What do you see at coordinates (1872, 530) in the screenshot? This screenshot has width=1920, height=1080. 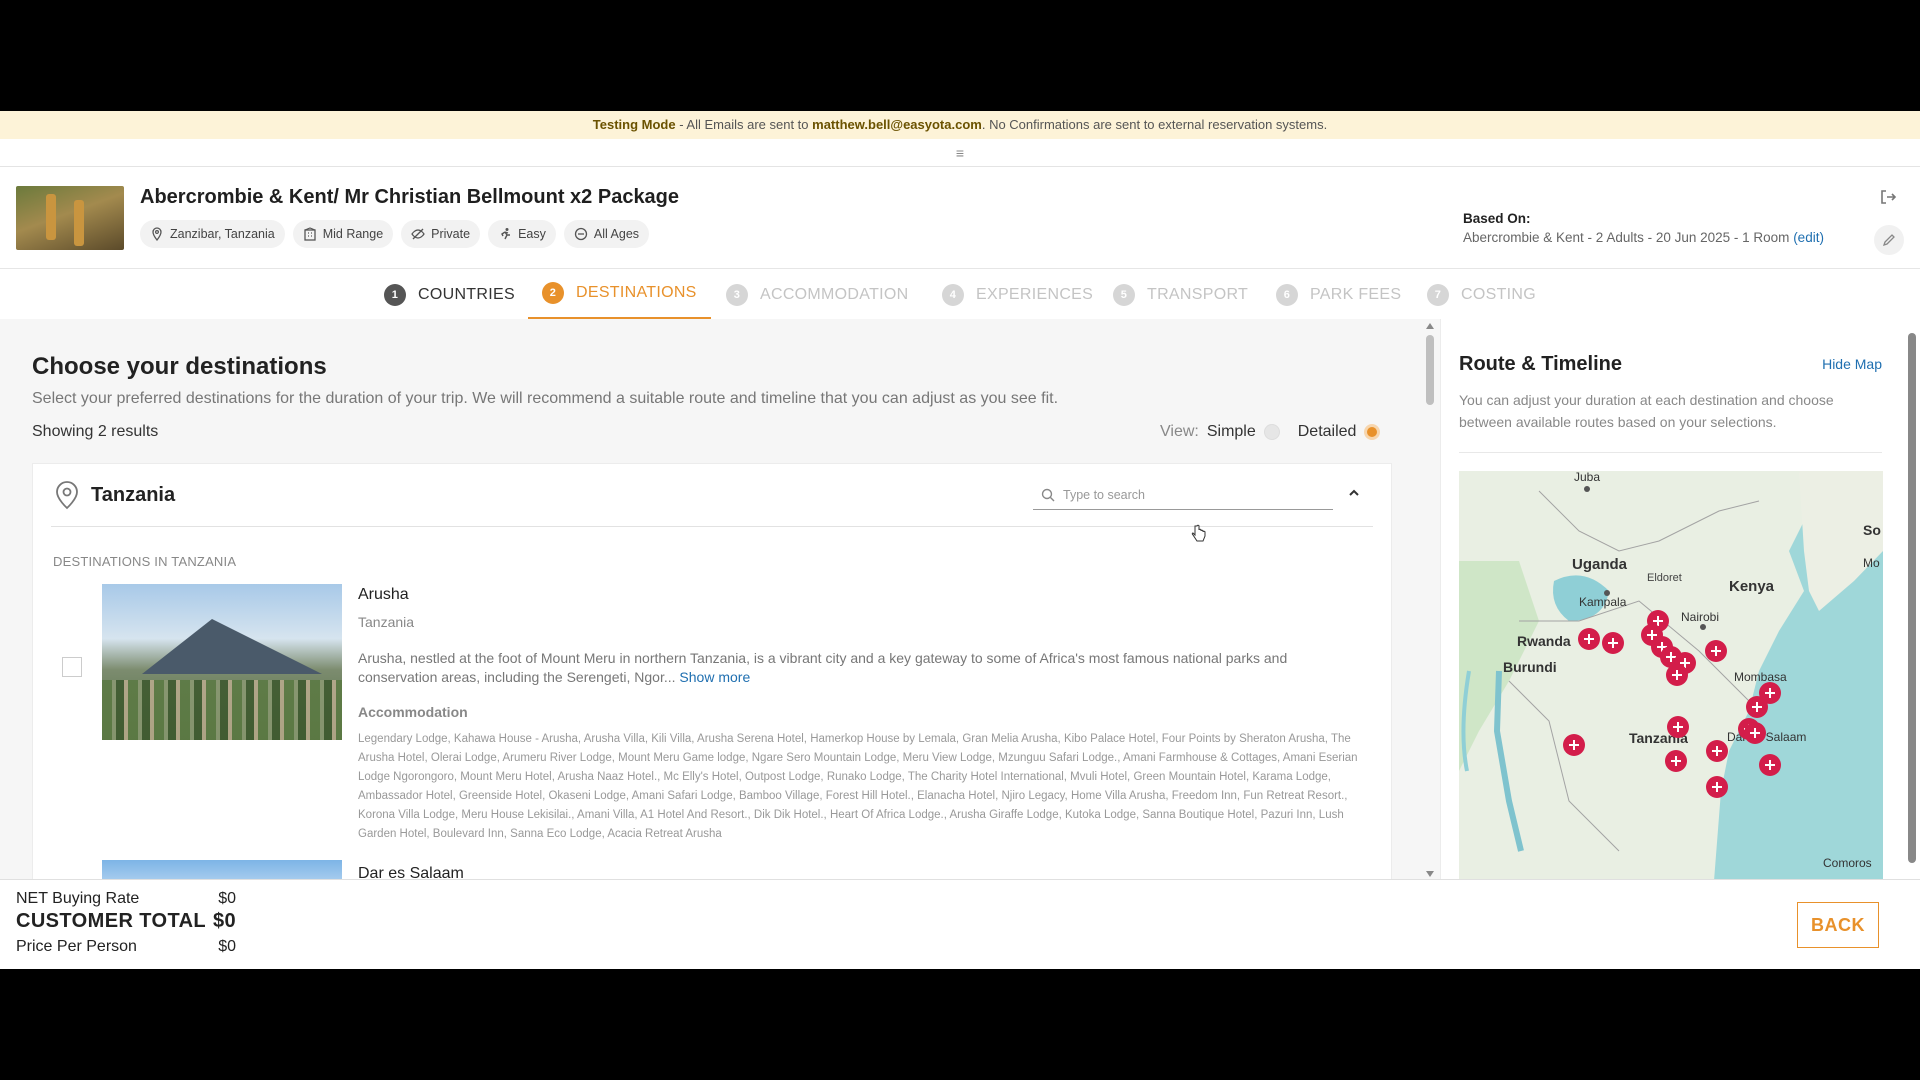 I see `map-label: So` at bounding box center [1872, 530].